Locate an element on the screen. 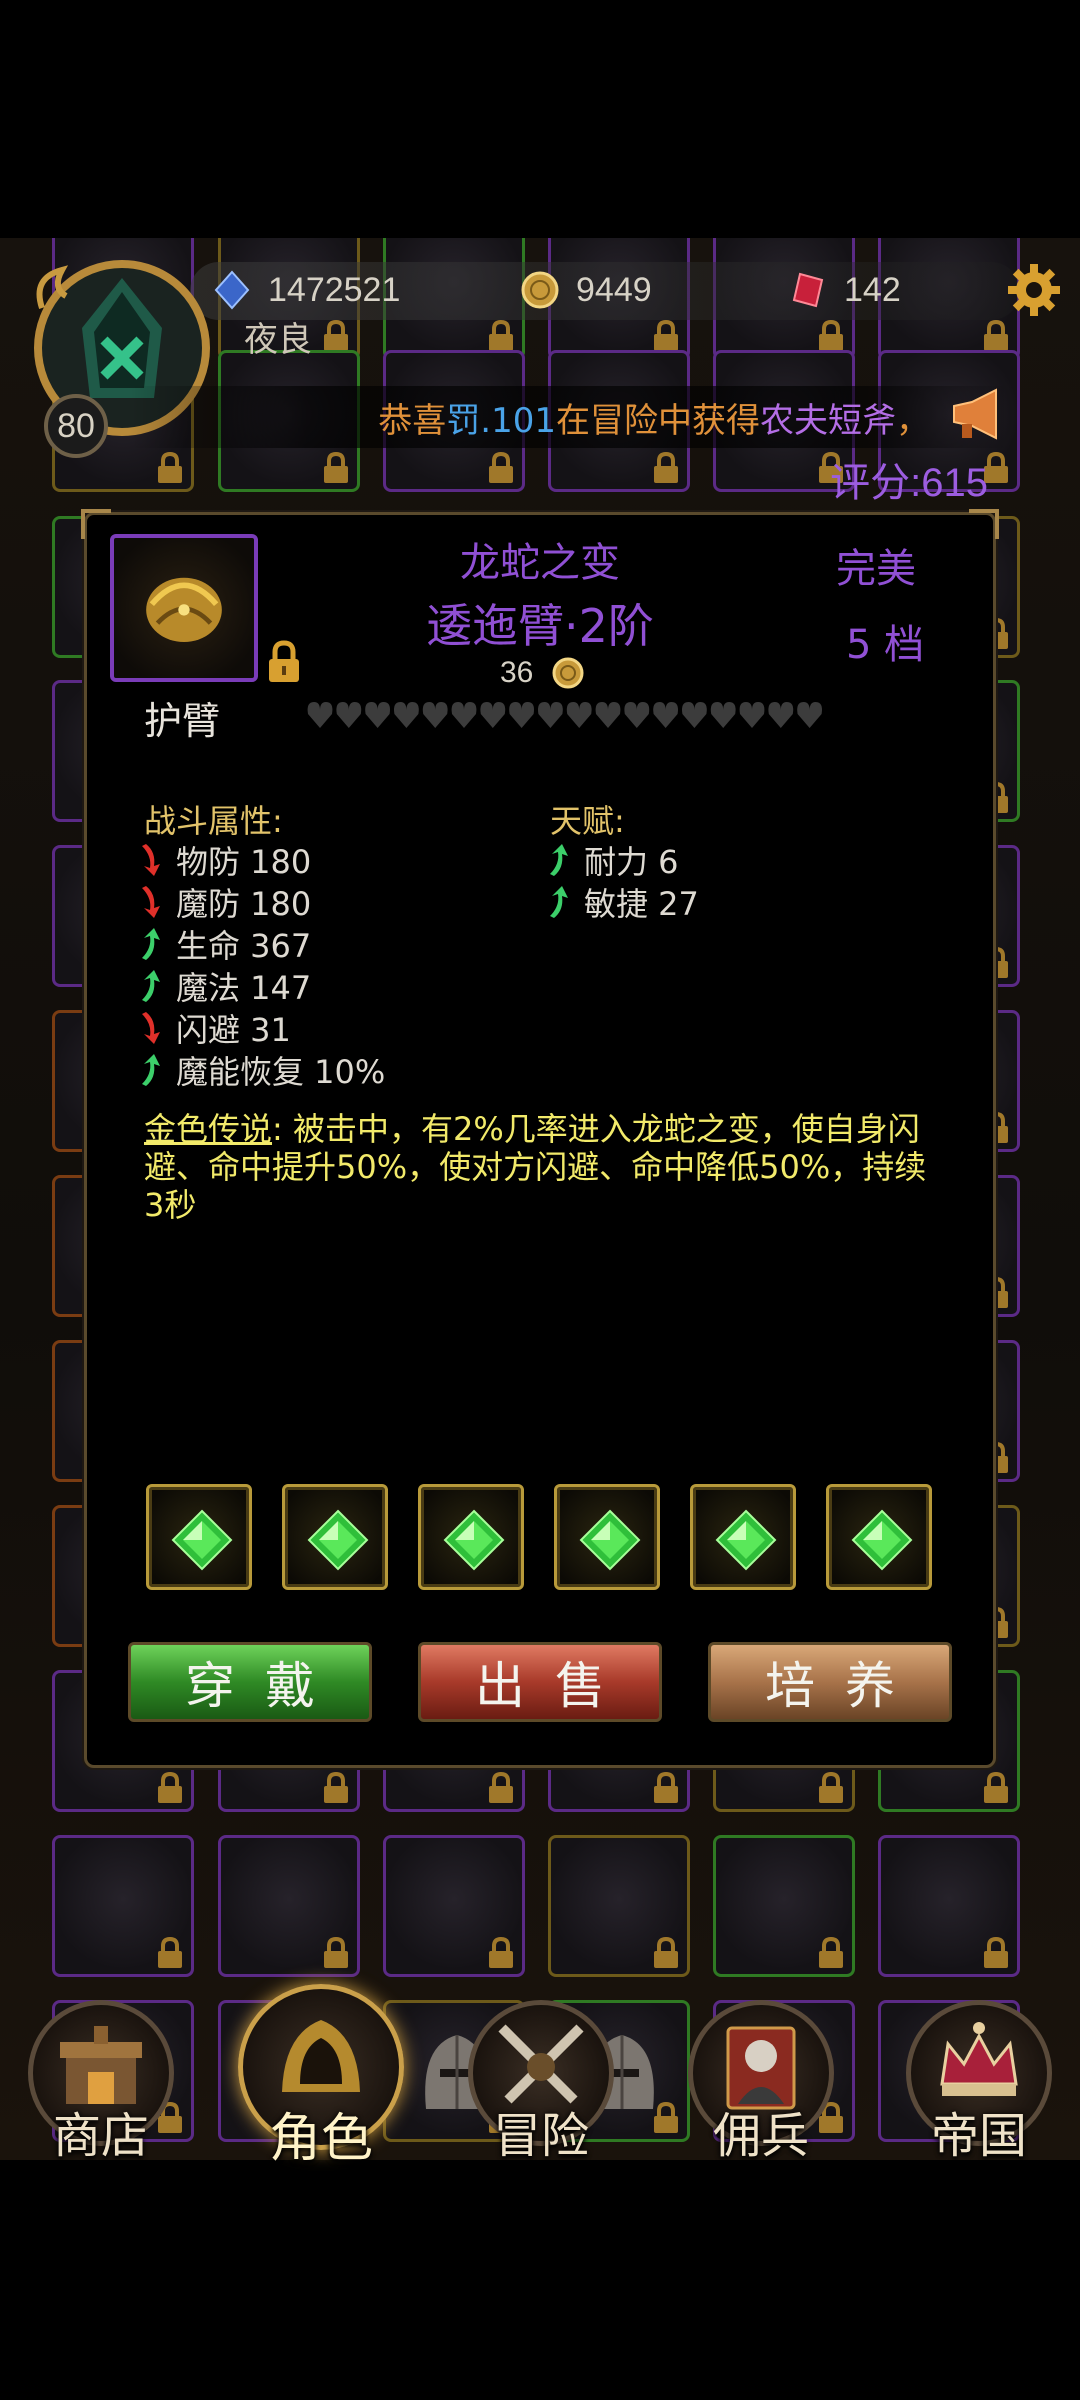 This screenshot has width=1080, height=2400. heart-row is located at coordinates (564, 715).